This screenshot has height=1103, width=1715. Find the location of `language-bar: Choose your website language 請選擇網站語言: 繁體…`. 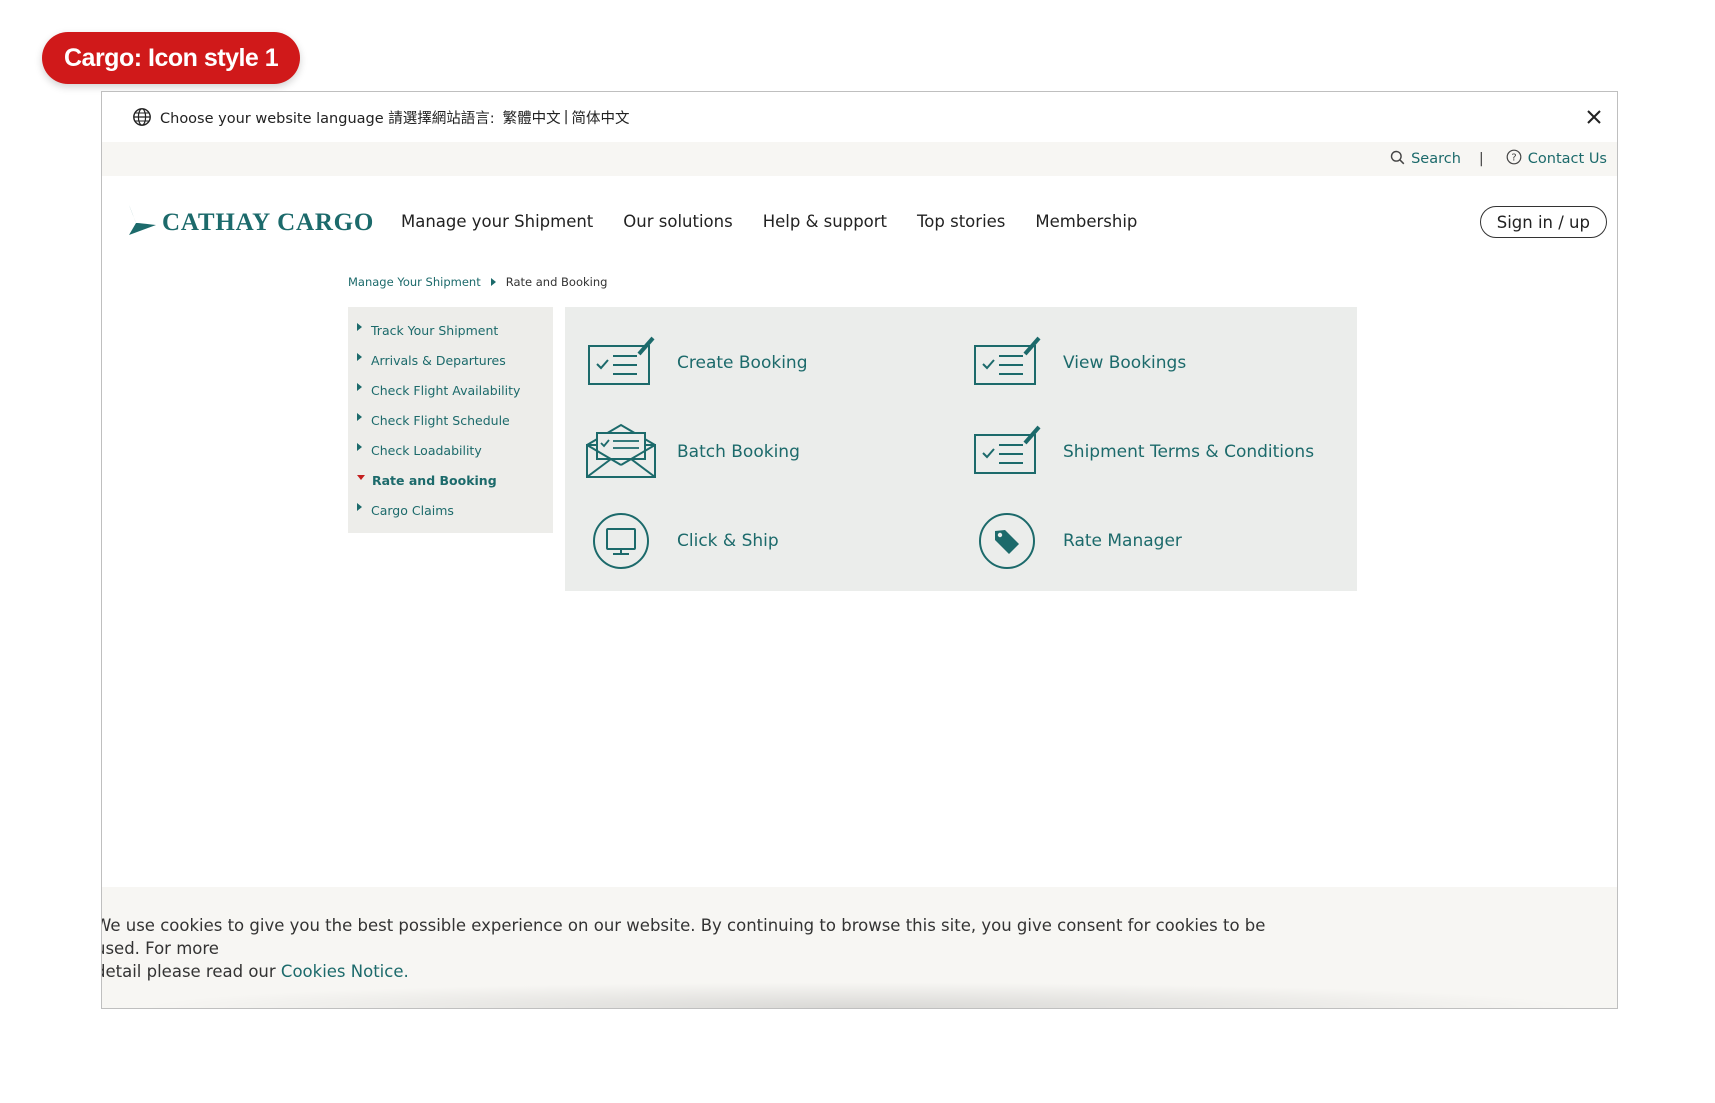

language-bar: Choose your website language 請選擇網站語言: 繁體… is located at coordinates (859, 117).